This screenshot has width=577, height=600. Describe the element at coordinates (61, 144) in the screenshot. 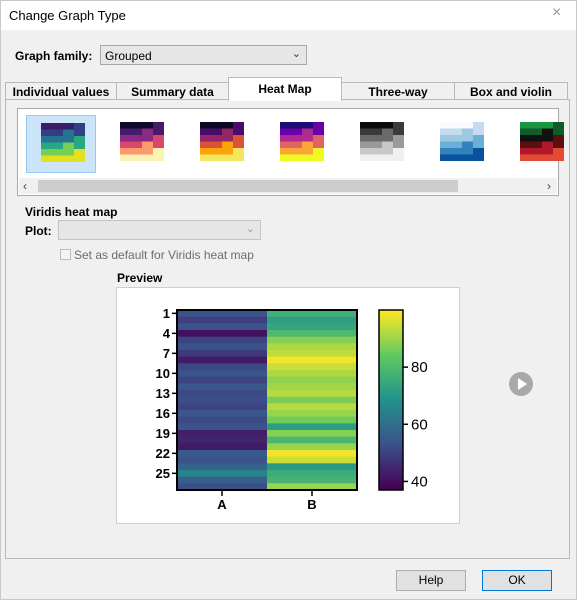

I see `viridis-heatmap-thumb` at that location.